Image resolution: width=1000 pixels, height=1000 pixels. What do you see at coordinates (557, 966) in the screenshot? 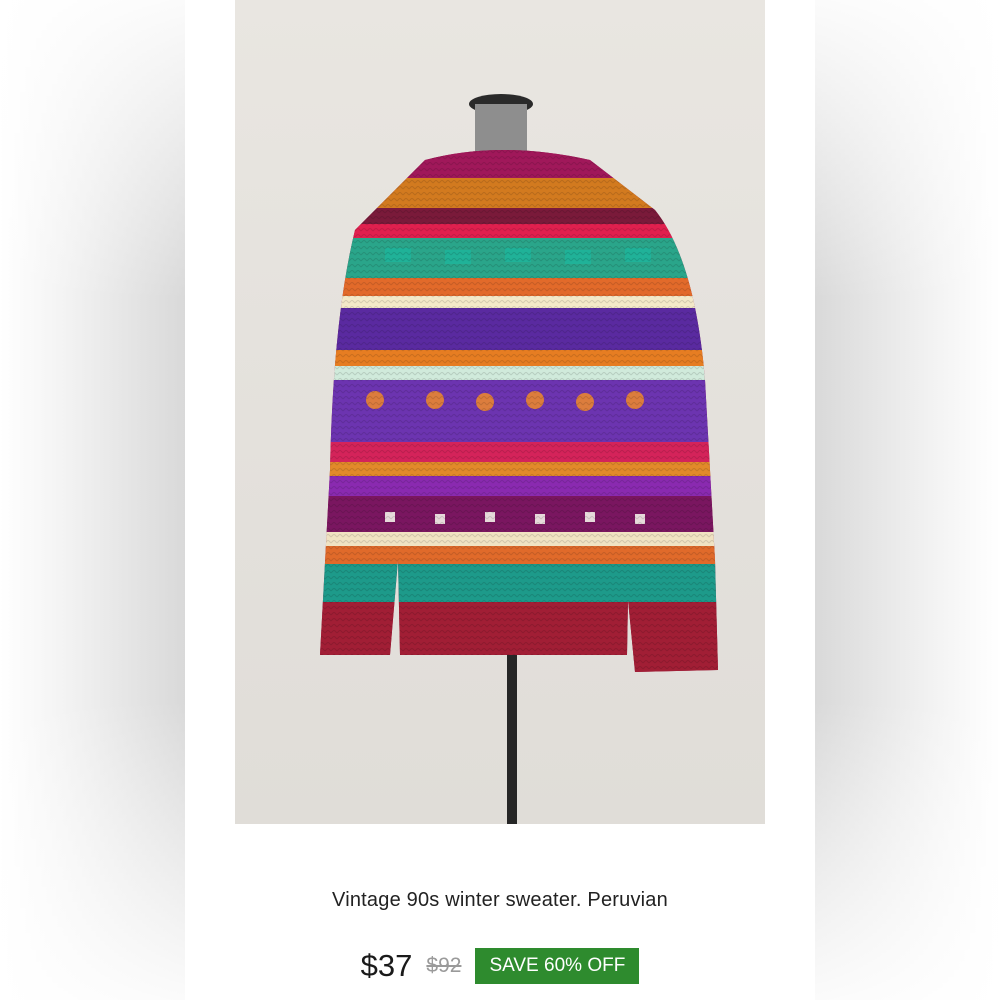
I see `discount-badge: SAVE 60% OFF` at bounding box center [557, 966].